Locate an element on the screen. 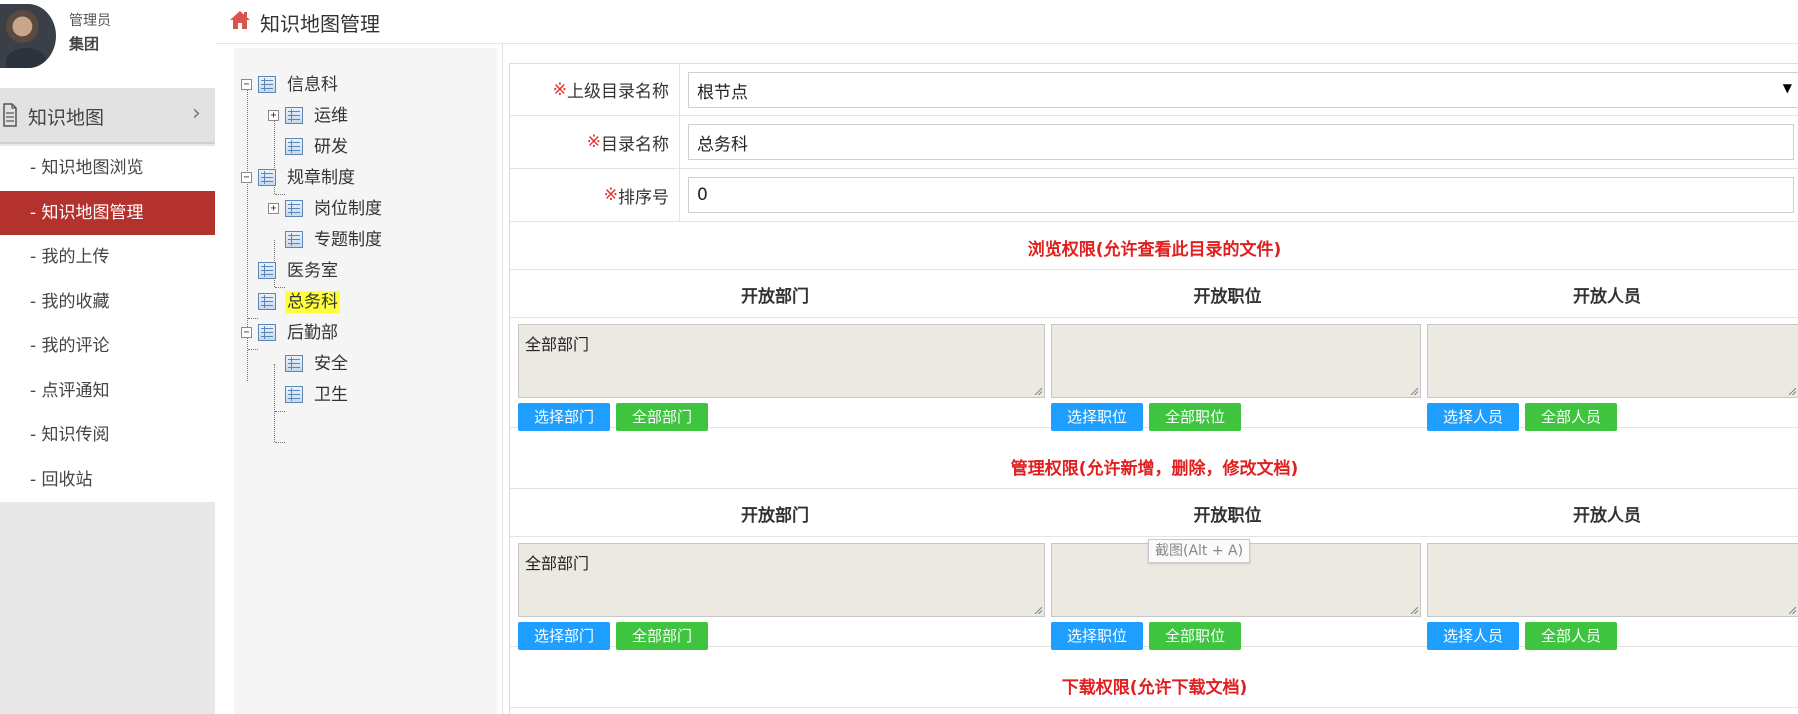 The width and height of the screenshot is (1798, 714). menu-item-manage: - 知识地图管理 is located at coordinates (107, 212).